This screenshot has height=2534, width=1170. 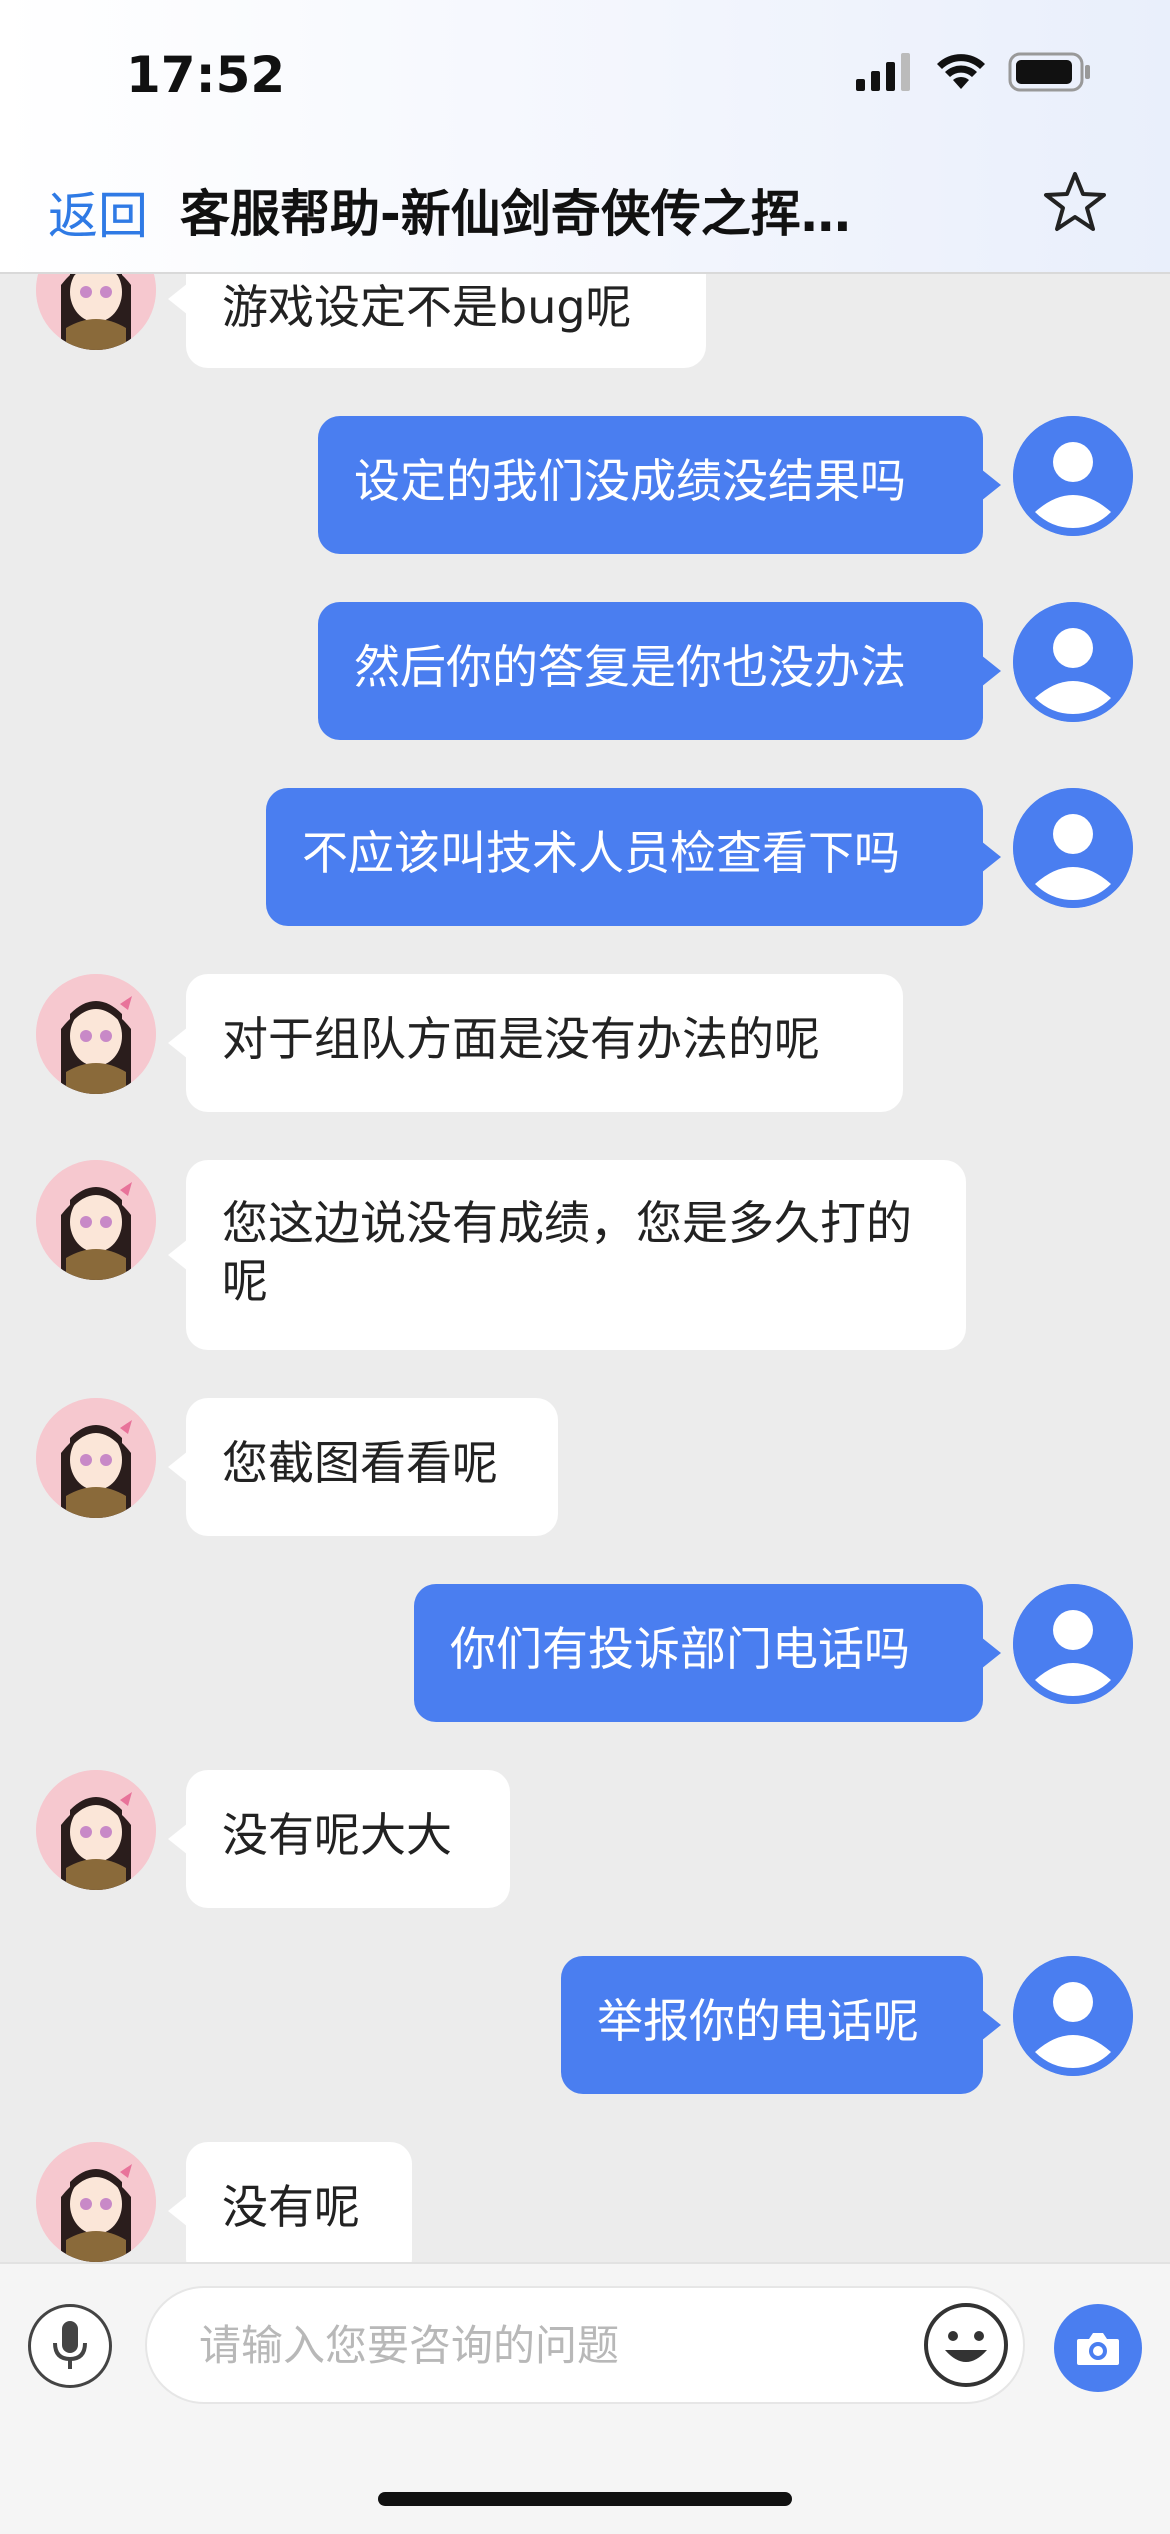 What do you see at coordinates (437, 321) in the screenshot?
I see `message-bubble: 游戏设定不是bug呢` at bounding box center [437, 321].